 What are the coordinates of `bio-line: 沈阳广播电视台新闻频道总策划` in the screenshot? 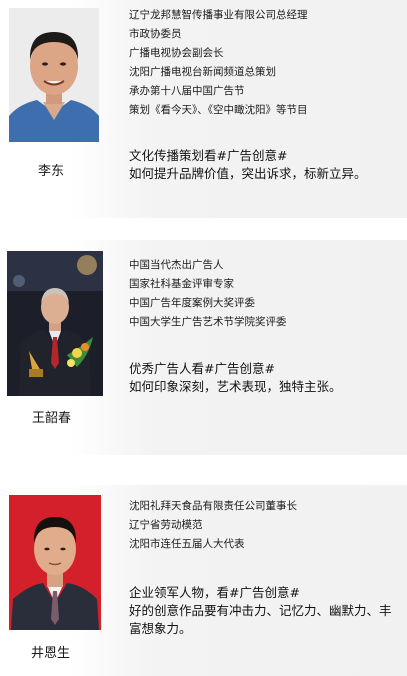 It's located at (202, 72).